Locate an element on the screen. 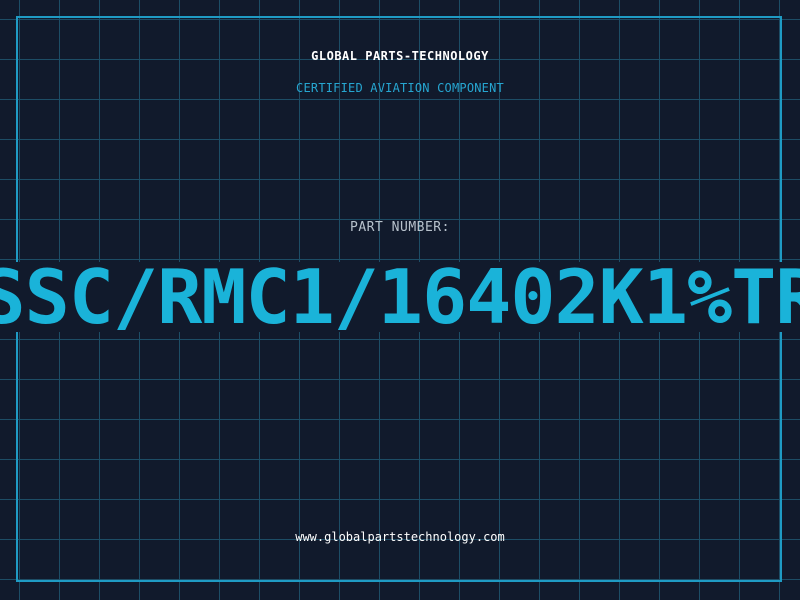 This screenshot has height=600, width=800. part-number-value: SSC/RMC1/16402K1%TR is located at coordinates (400, 297).